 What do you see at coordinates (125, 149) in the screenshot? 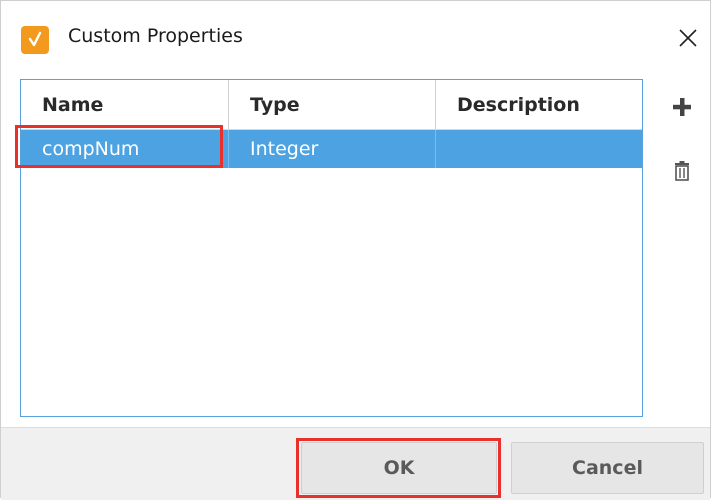
I see `cell-name: compNum` at bounding box center [125, 149].